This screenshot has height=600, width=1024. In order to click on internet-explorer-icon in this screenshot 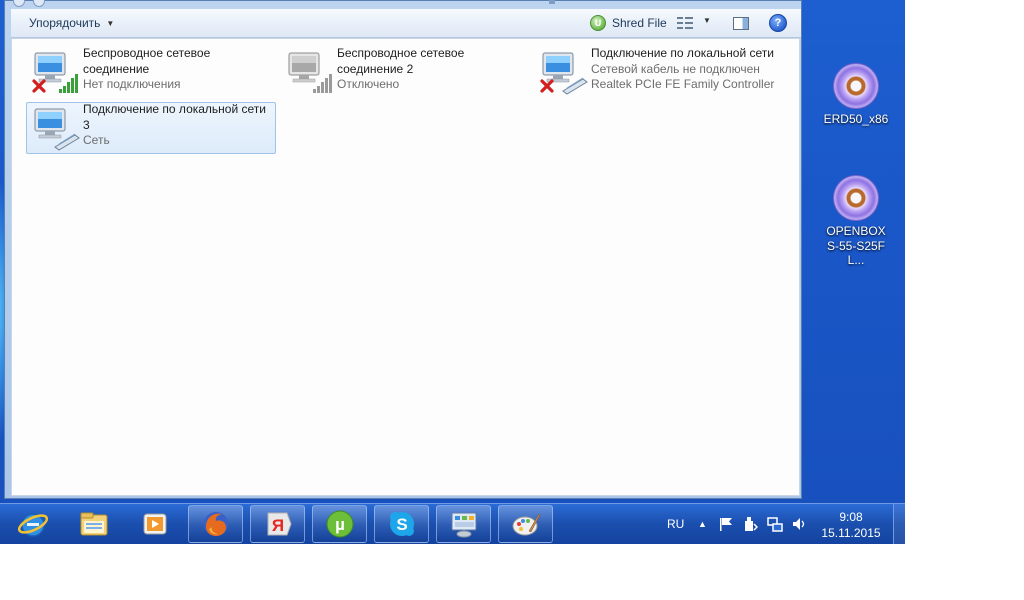, I will do `click(32, 525)`.